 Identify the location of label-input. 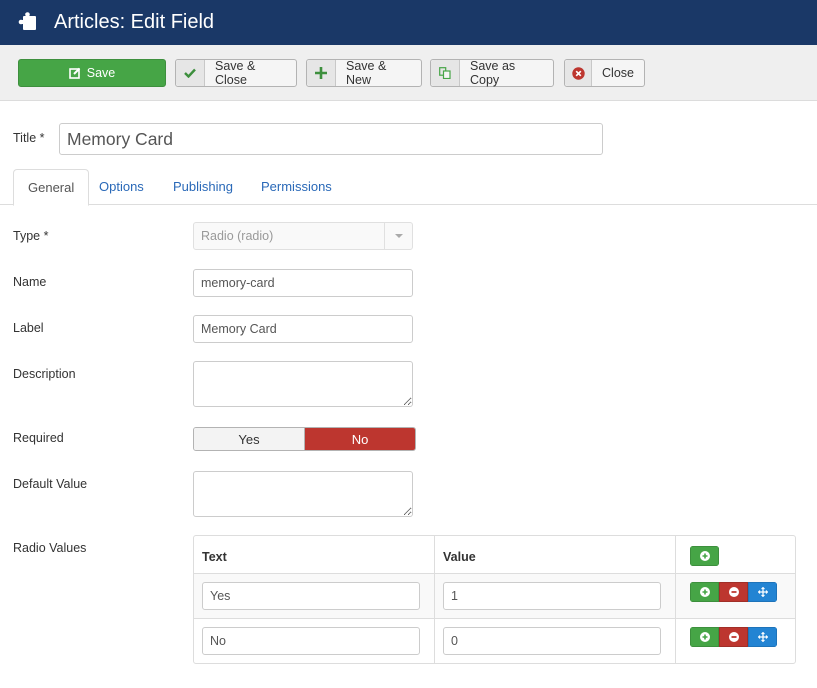
(303, 329).